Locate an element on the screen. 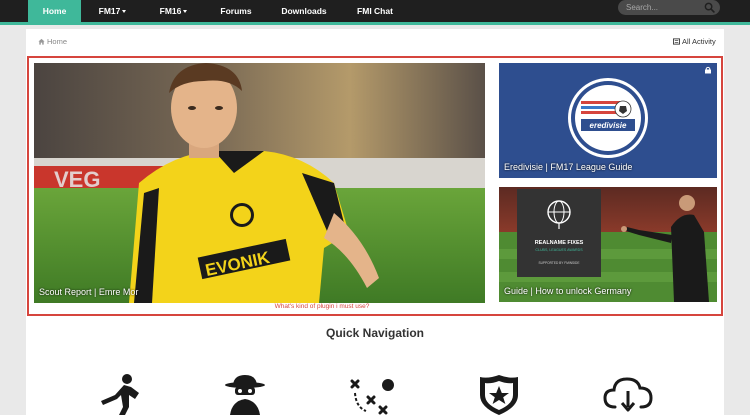 Image resolution: width=750 pixels, height=415 pixels. eredivisie-logo: eredivisie is located at coordinates (608, 118).